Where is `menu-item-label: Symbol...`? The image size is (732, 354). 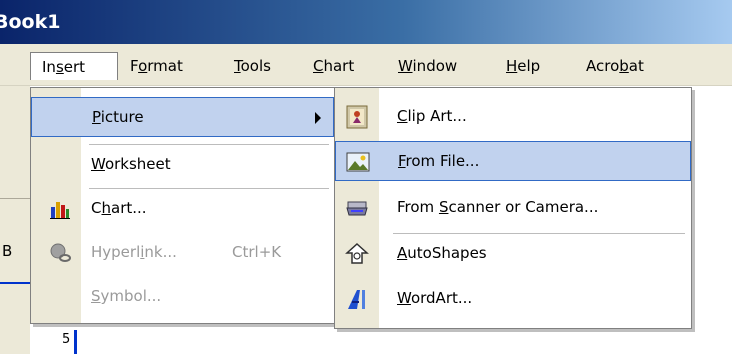
menu-item-label: Symbol... is located at coordinates (126, 296).